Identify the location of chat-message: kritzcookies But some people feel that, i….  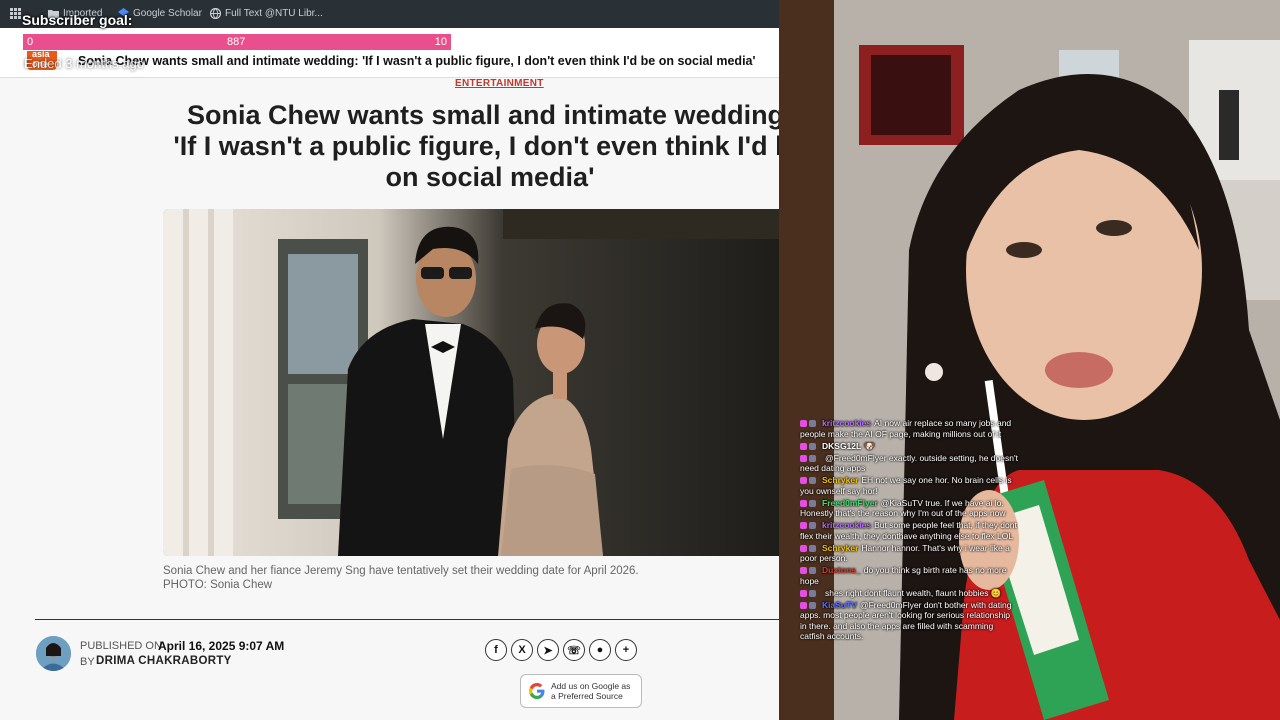
(909, 530).